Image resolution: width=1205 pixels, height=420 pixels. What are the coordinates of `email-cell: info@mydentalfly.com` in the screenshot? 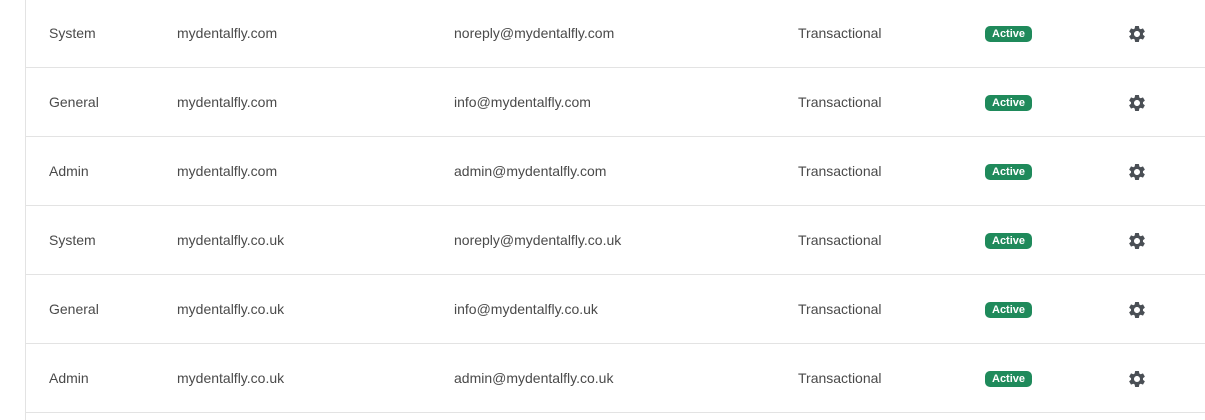 It's located at (522, 102).